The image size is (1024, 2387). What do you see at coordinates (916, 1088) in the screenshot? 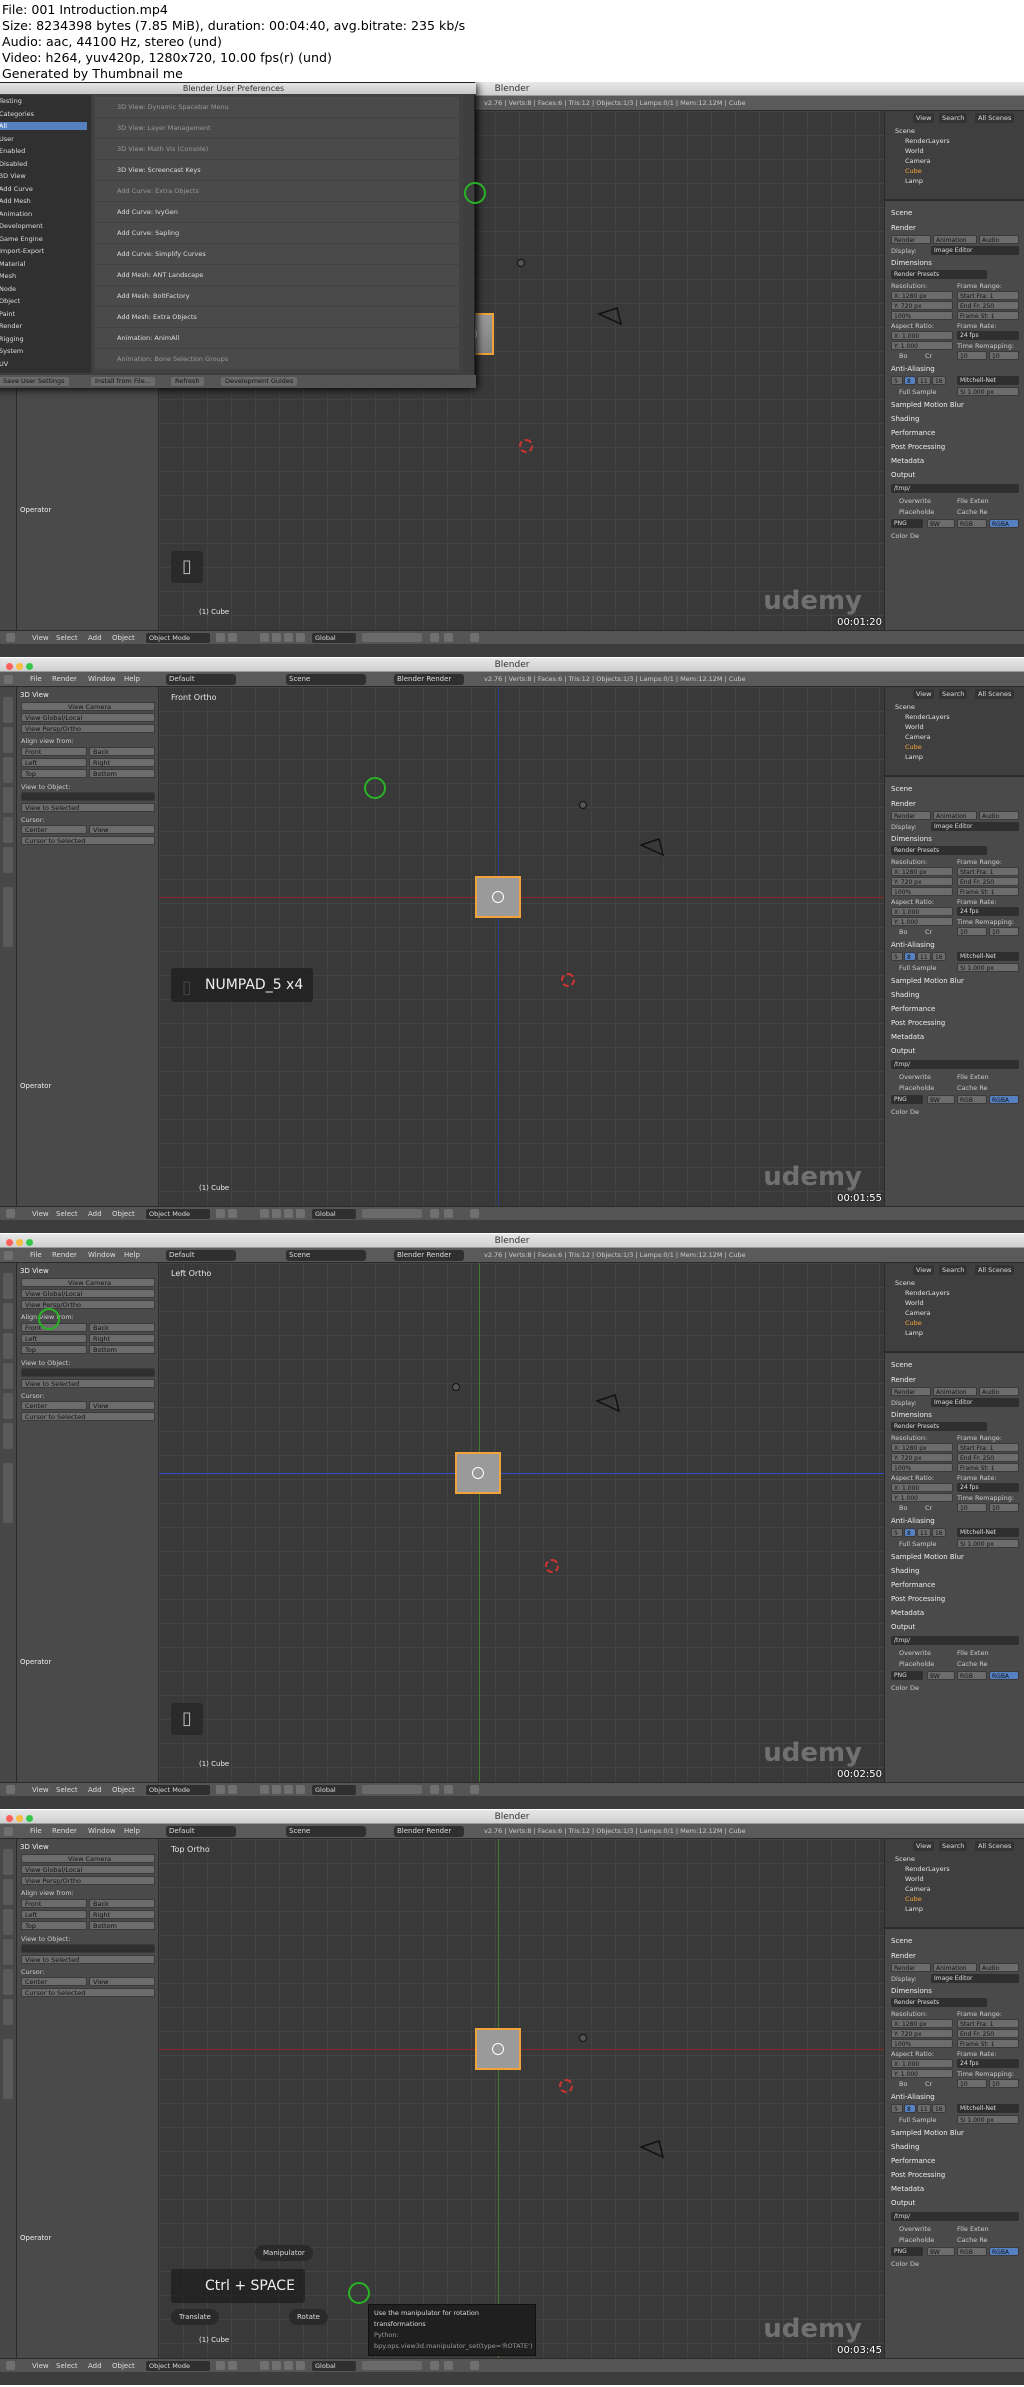
I see `placeholders-checkbox: Placeholde` at bounding box center [916, 1088].